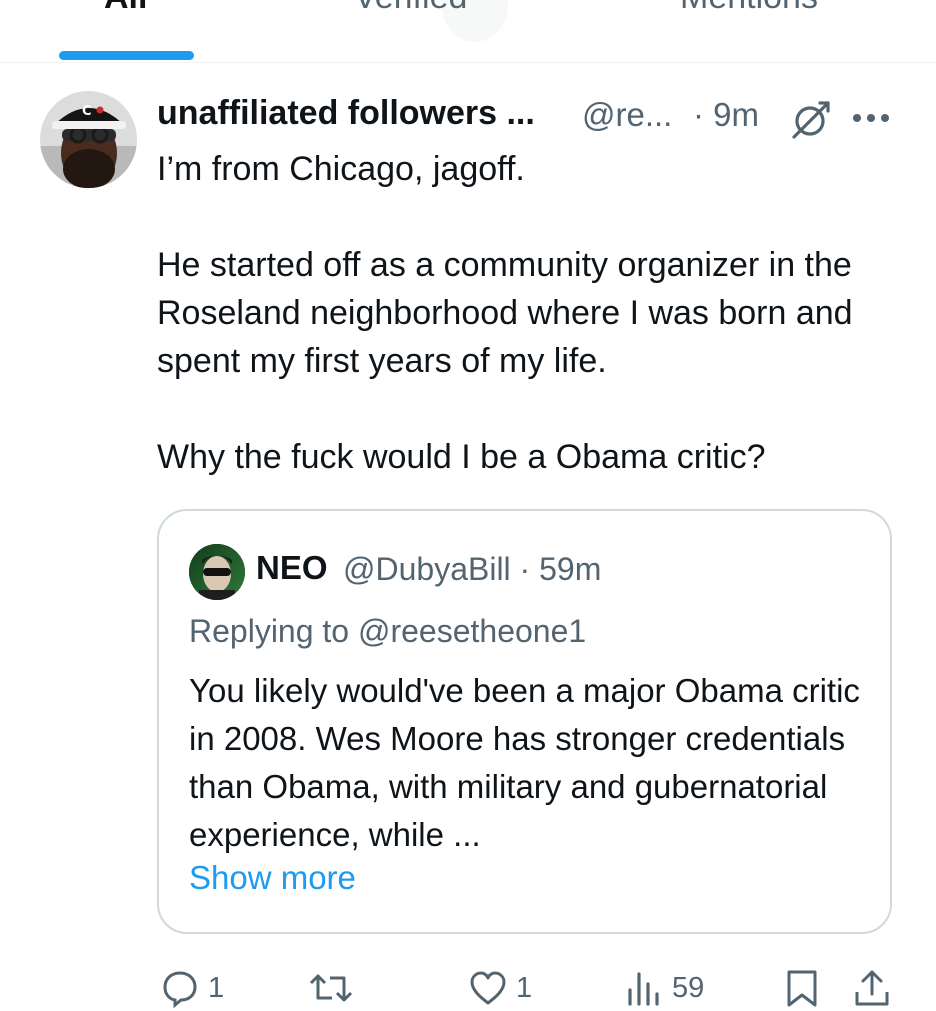 This screenshot has height=1011, width=936. I want to click on more-icon, so click(871, 118).